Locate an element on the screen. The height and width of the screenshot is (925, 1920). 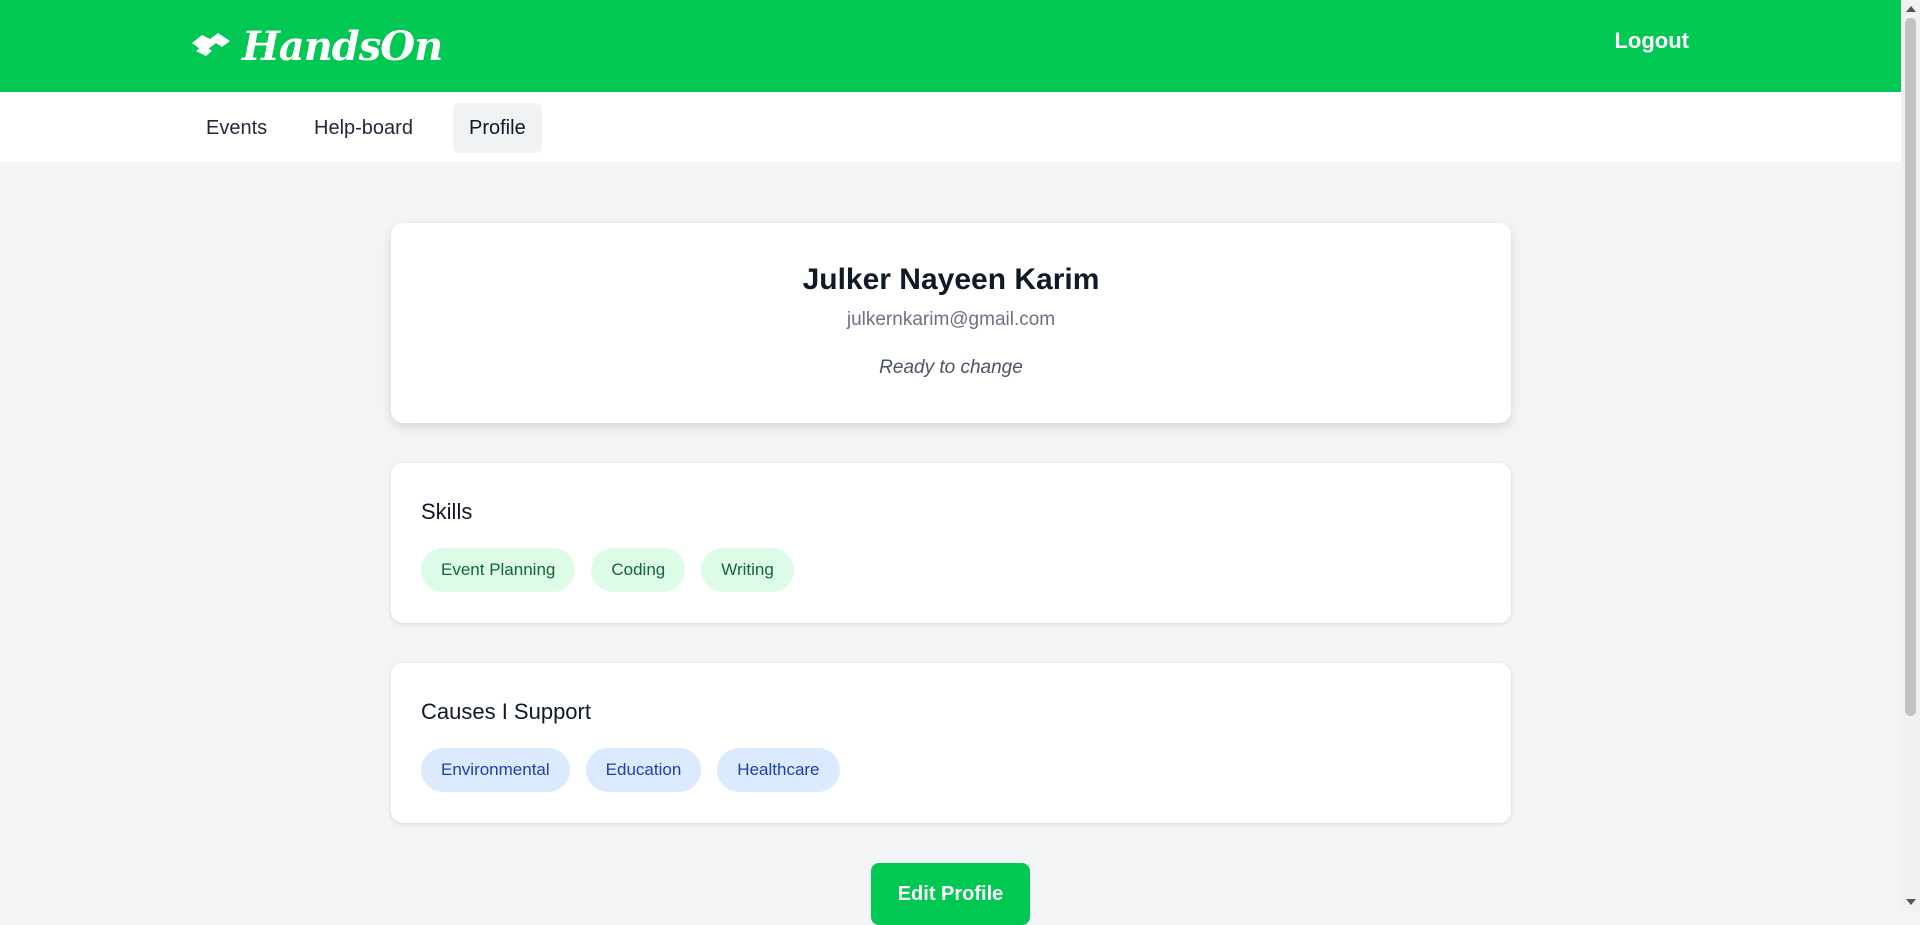
scroll-down-arrow-icon is located at coordinates (1911, 902).